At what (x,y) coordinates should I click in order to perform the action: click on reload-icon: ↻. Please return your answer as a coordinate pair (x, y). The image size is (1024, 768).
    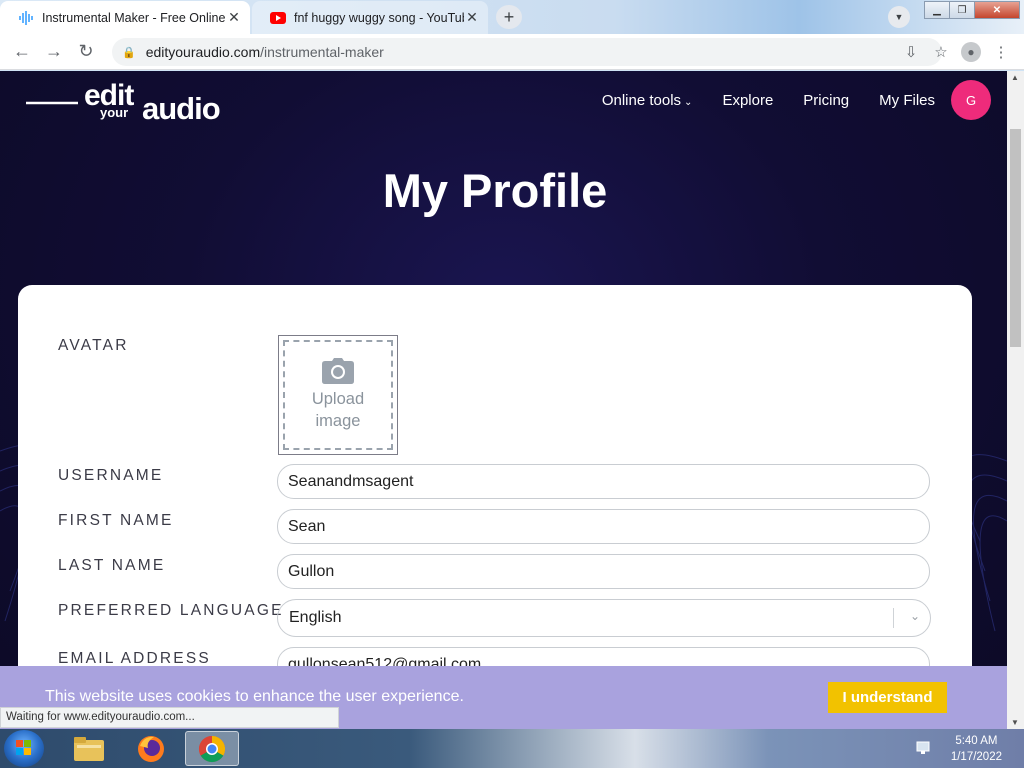
    Looking at the image, I should click on (86, 52).